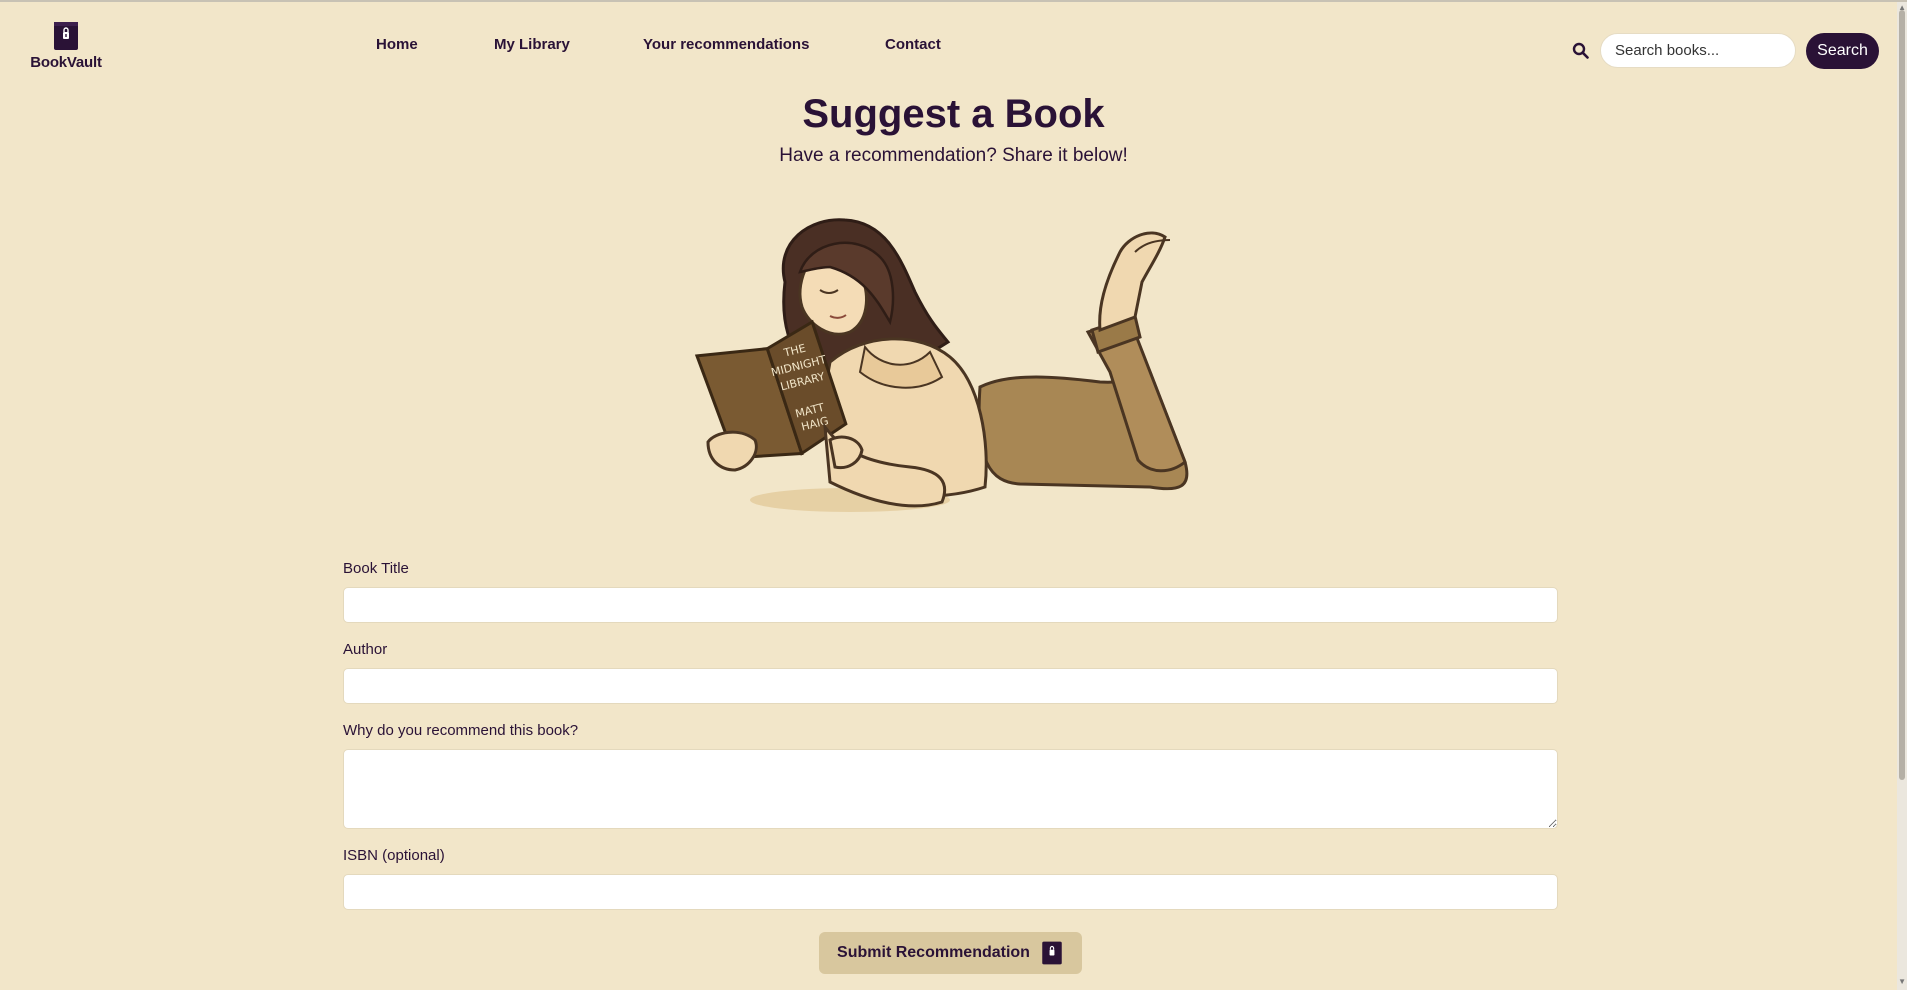 This screenshot has height=990, width=1907. Describe the element at coordinates (1902, 395) in the screenshot. I see `scrollbar-thumb` at that location.